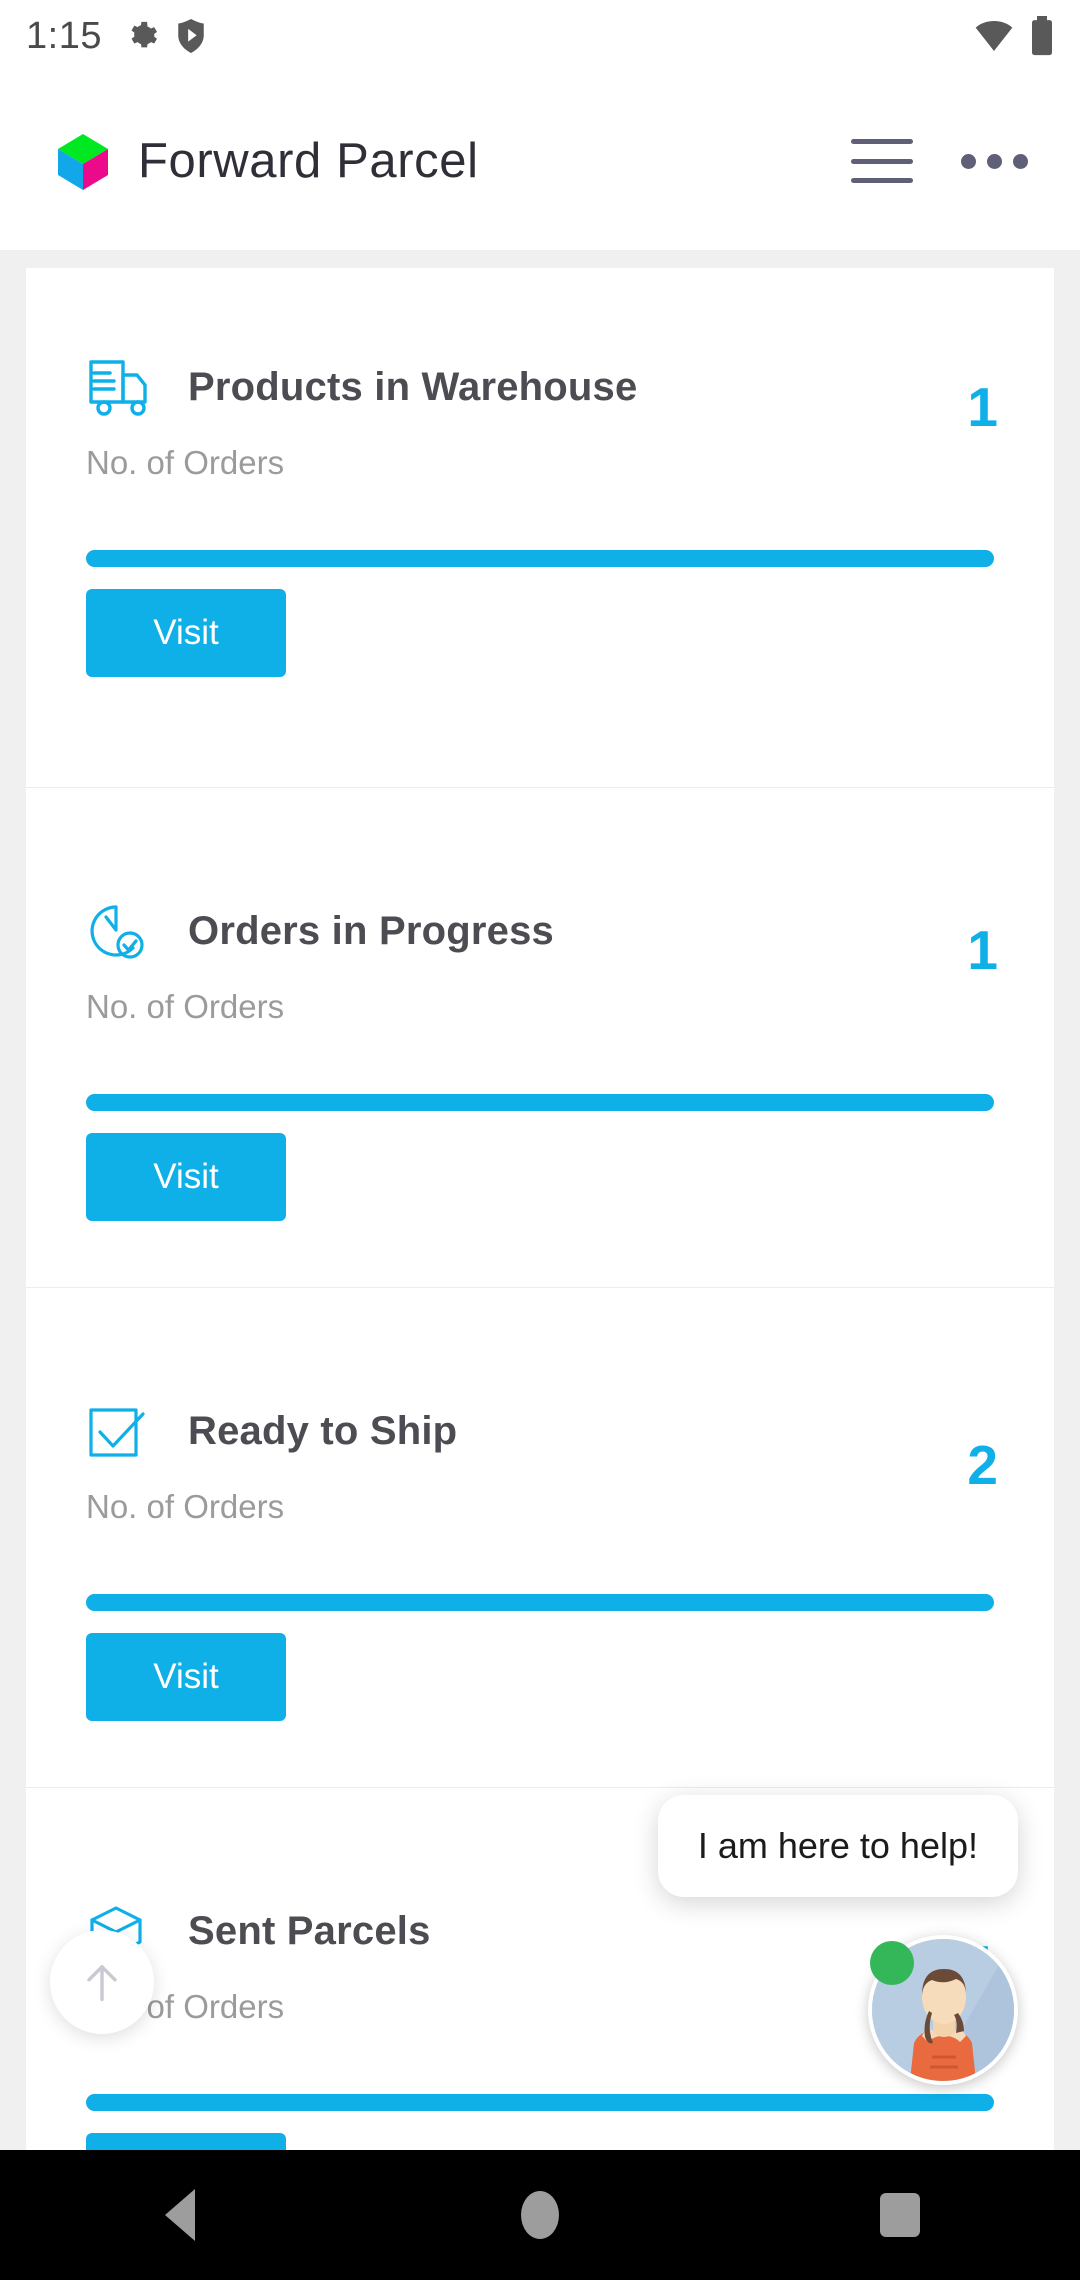  I want to click on battery-icon, so click(1042, 36).